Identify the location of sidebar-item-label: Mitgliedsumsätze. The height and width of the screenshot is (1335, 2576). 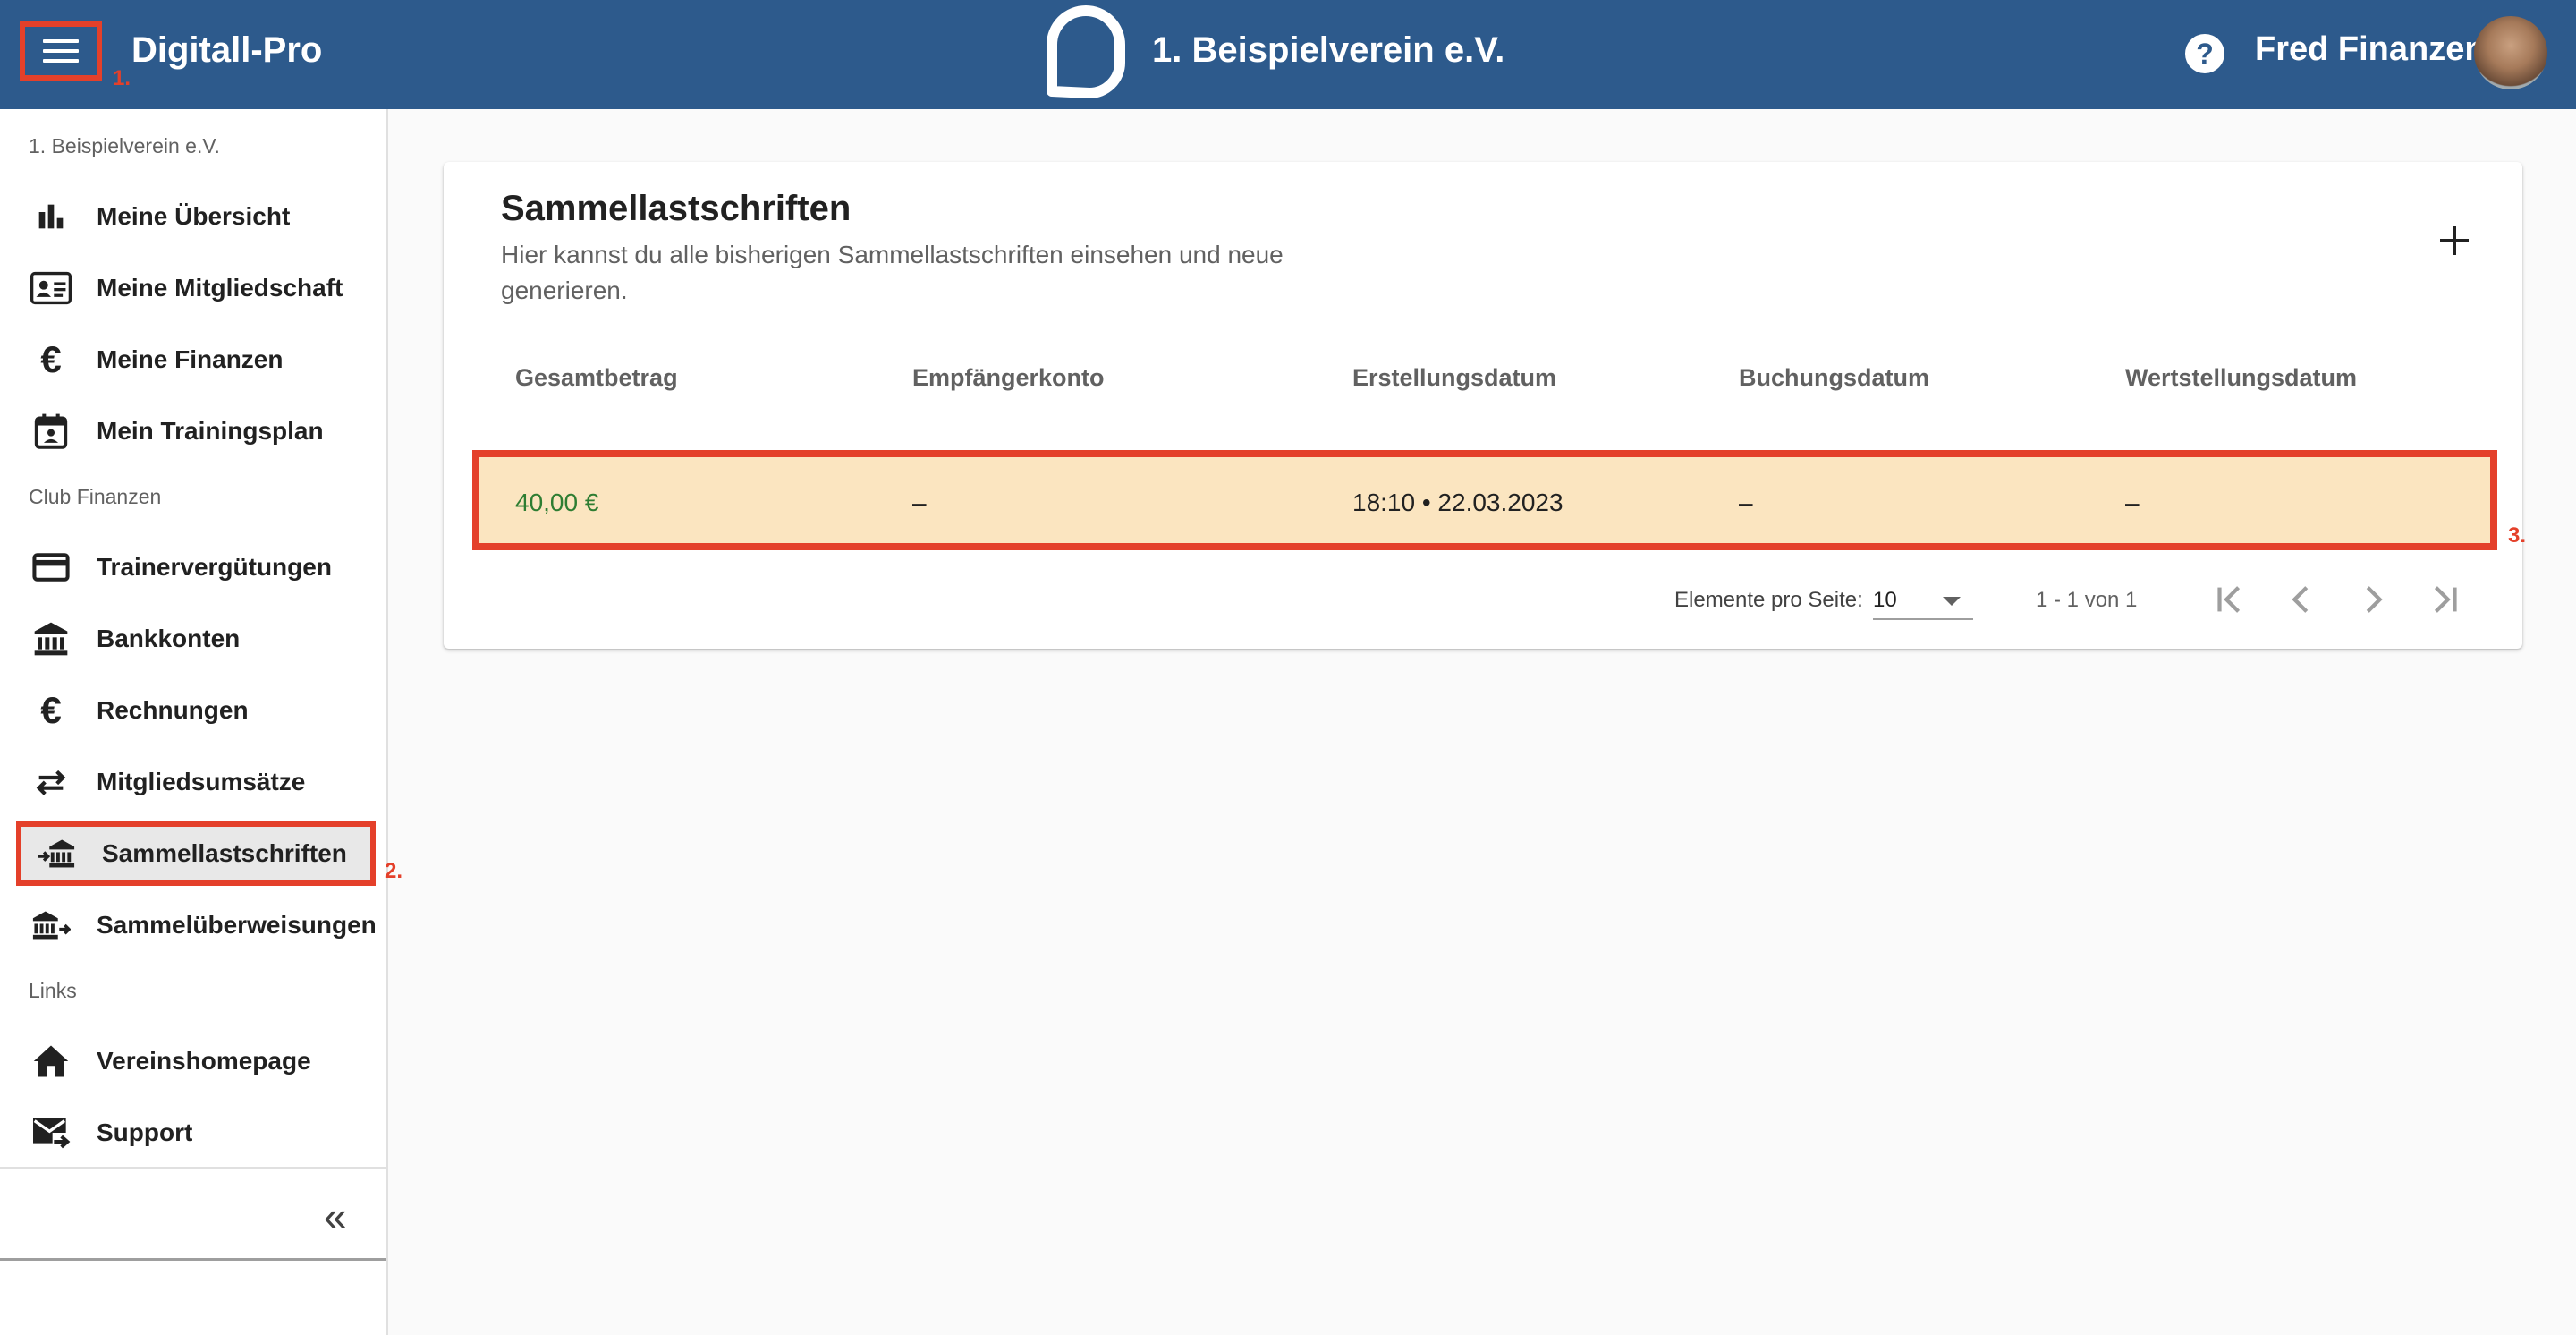
(201, 781).